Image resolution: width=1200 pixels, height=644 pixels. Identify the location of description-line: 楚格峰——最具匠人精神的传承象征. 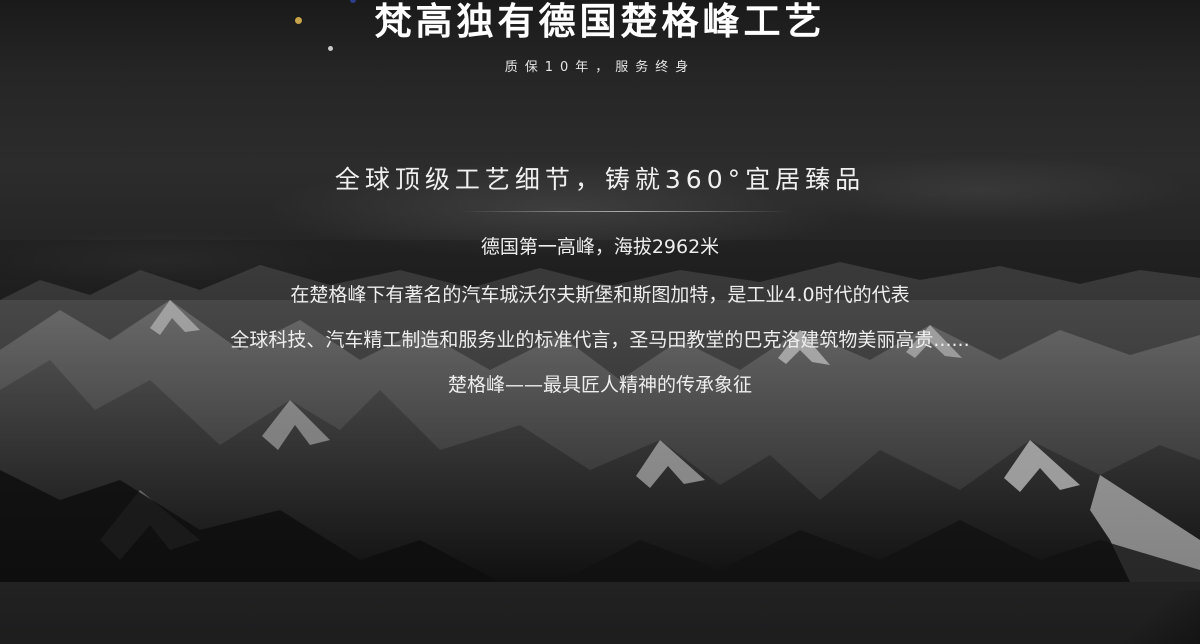
(599, 385).